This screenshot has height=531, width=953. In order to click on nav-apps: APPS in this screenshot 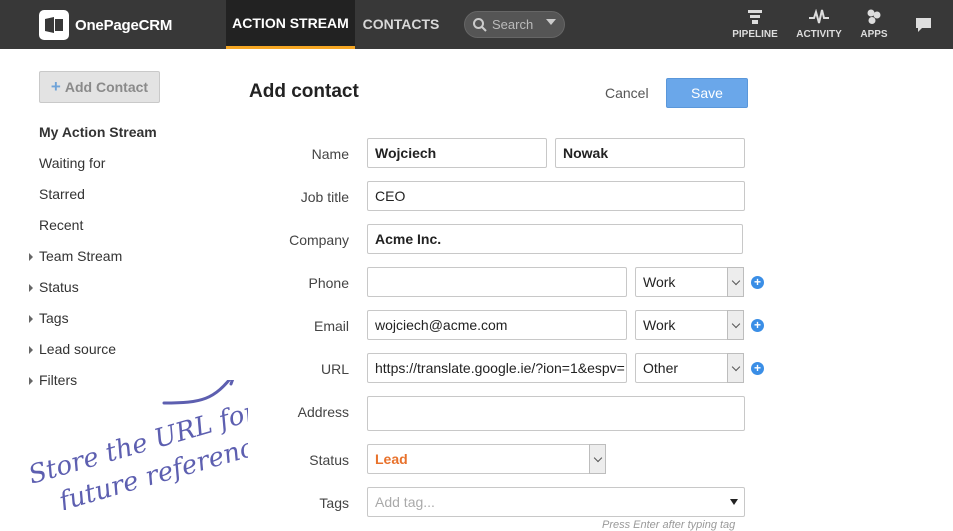, I will do `click(874, 24)`.